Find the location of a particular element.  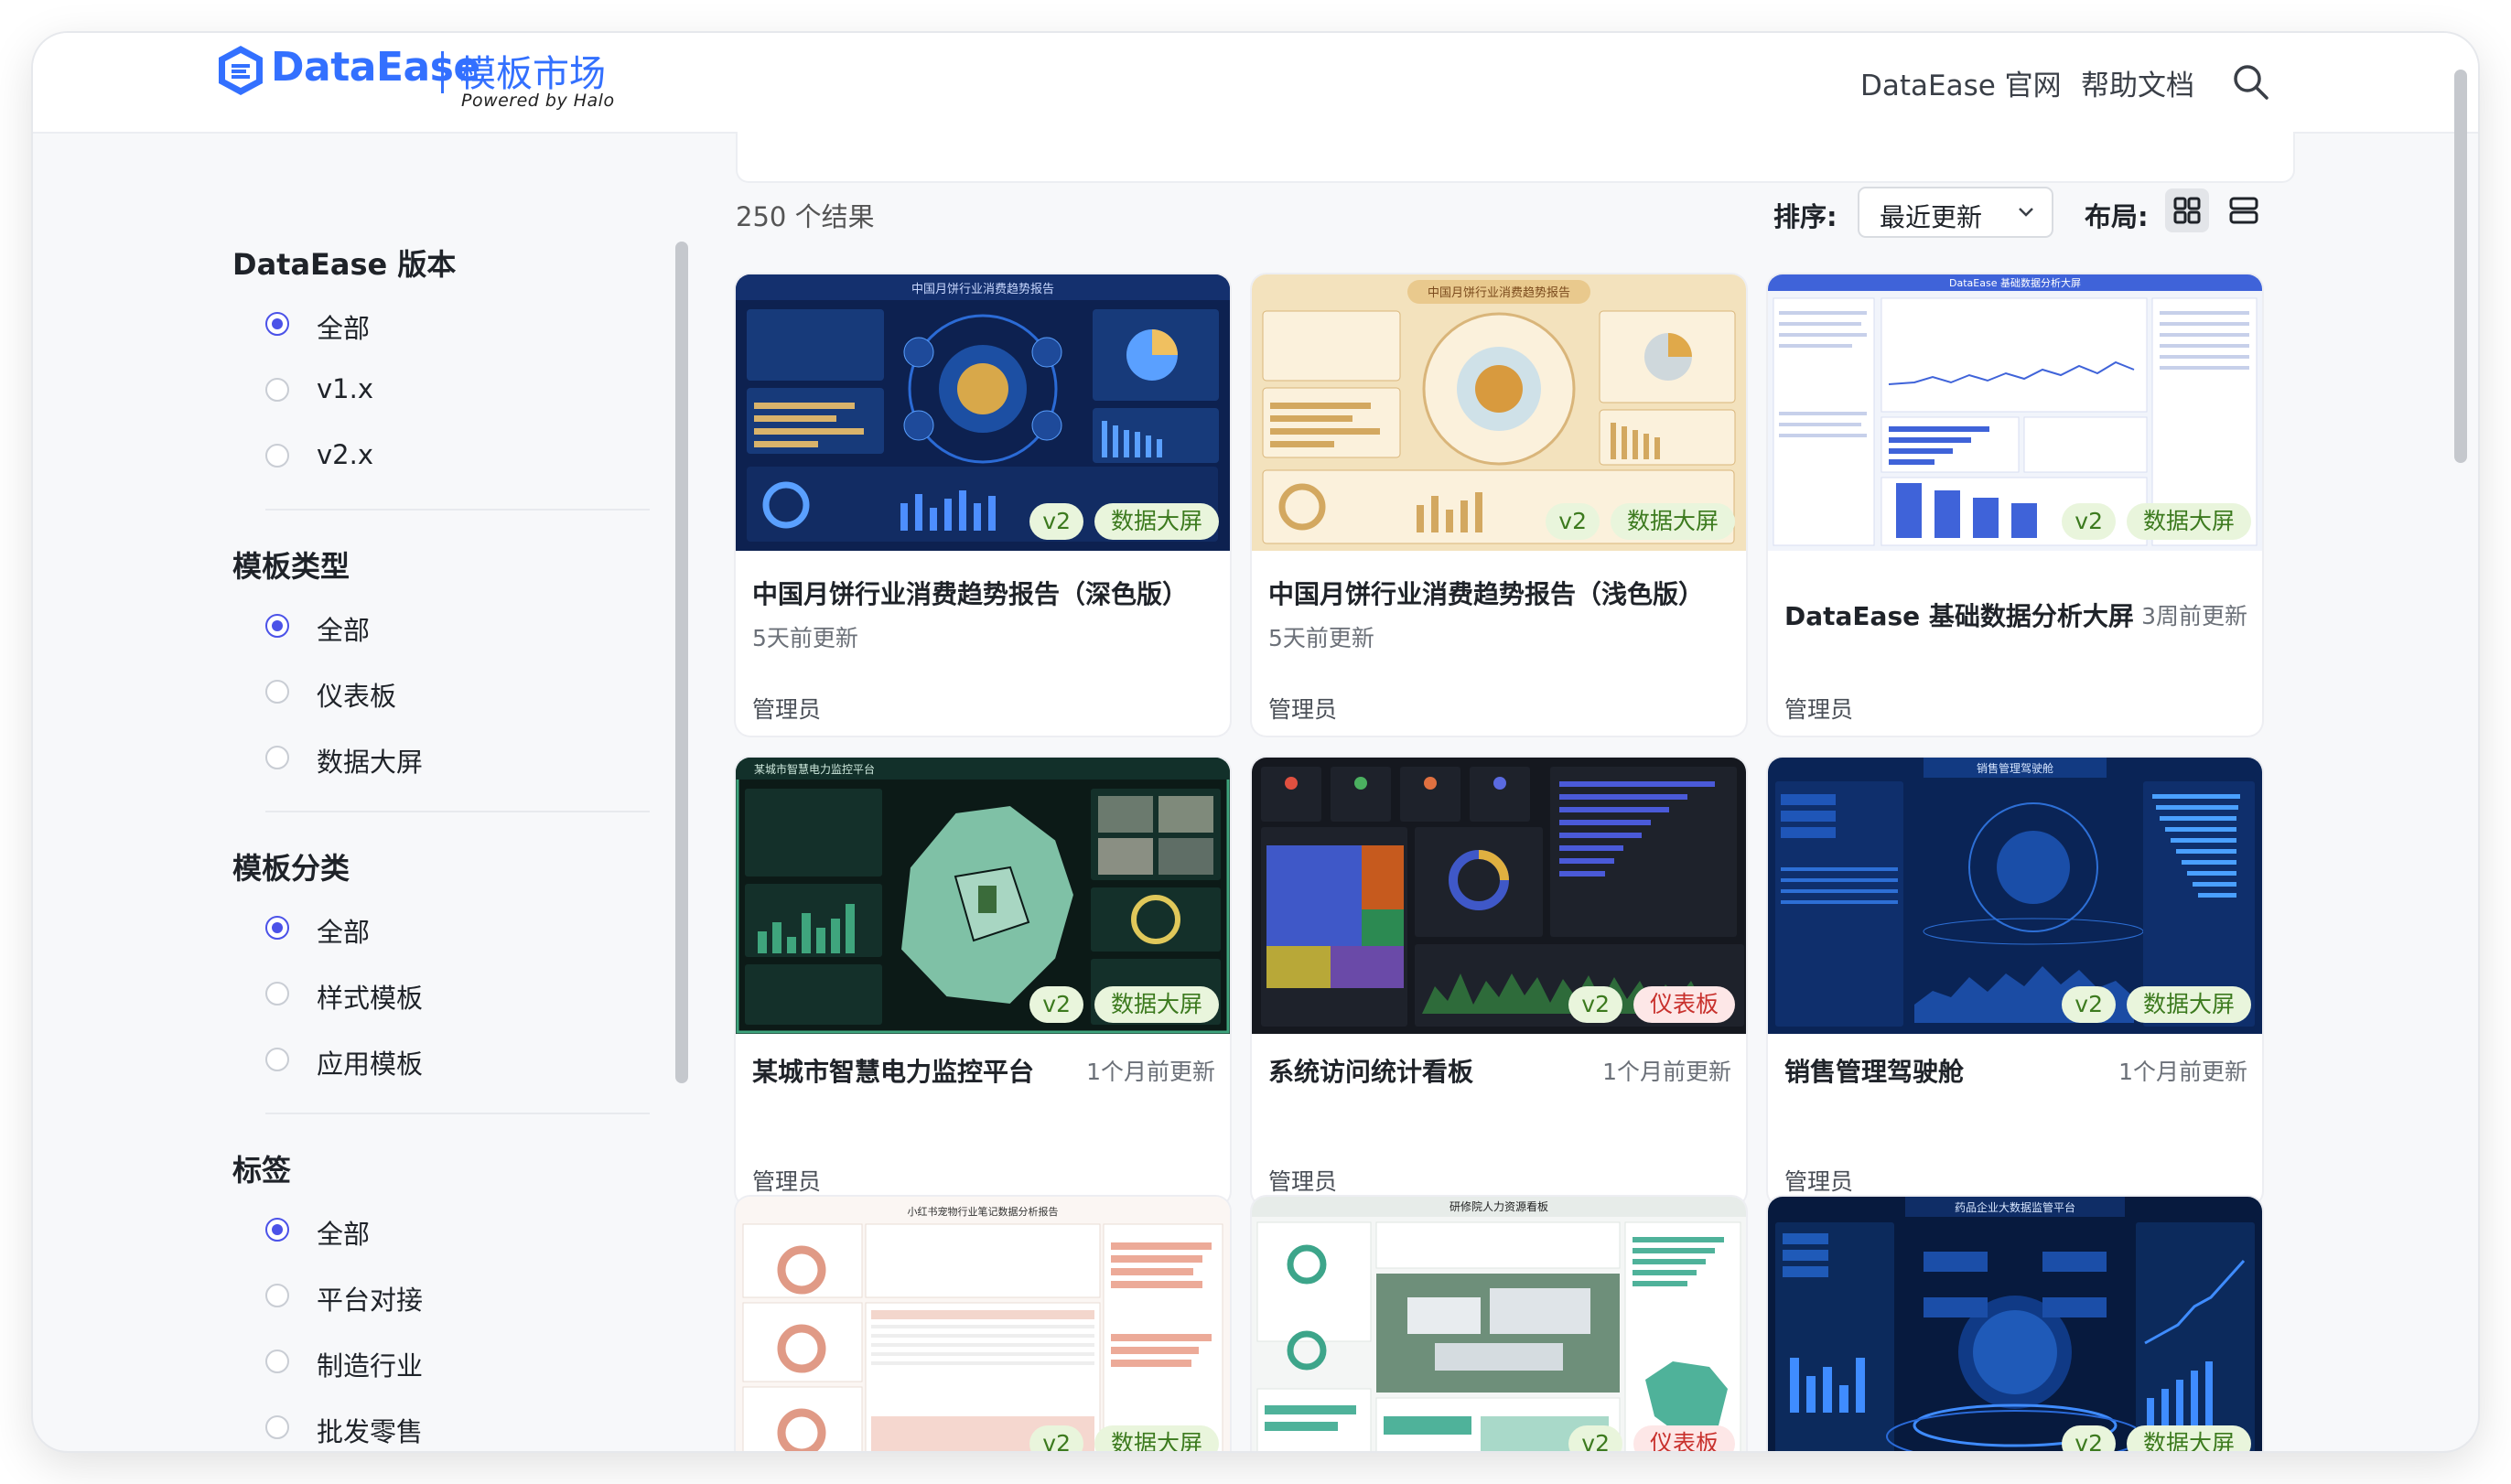

filter-option-label: v2.x is located at coordinates (345, 454).